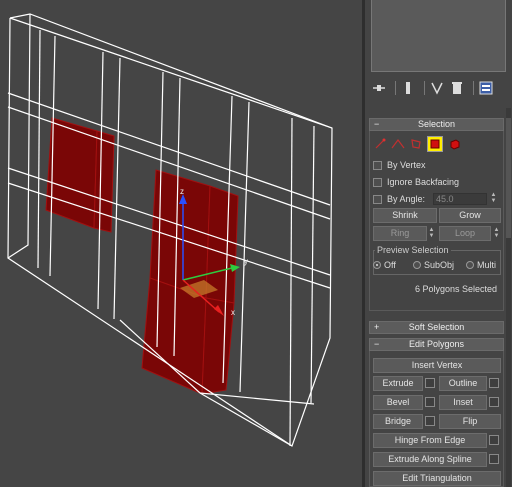 This screenshot has height=487, width=512. I want to click on by-angle-row: By Angle:, so click(399, 199).